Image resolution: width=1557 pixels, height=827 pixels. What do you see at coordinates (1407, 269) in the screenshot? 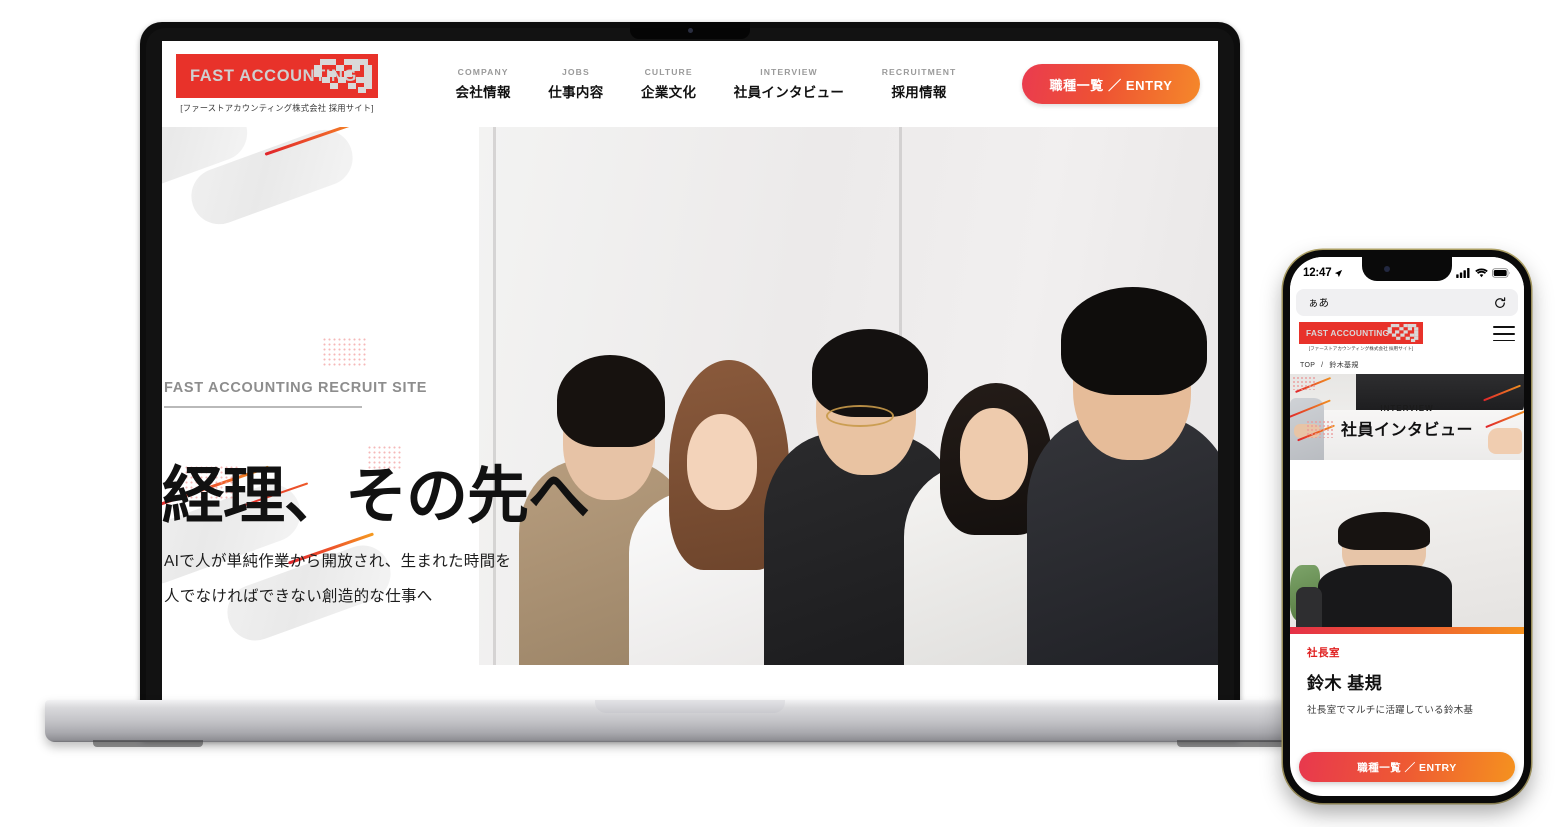
I see `phone-notch` at bounding box center [1407, 269].